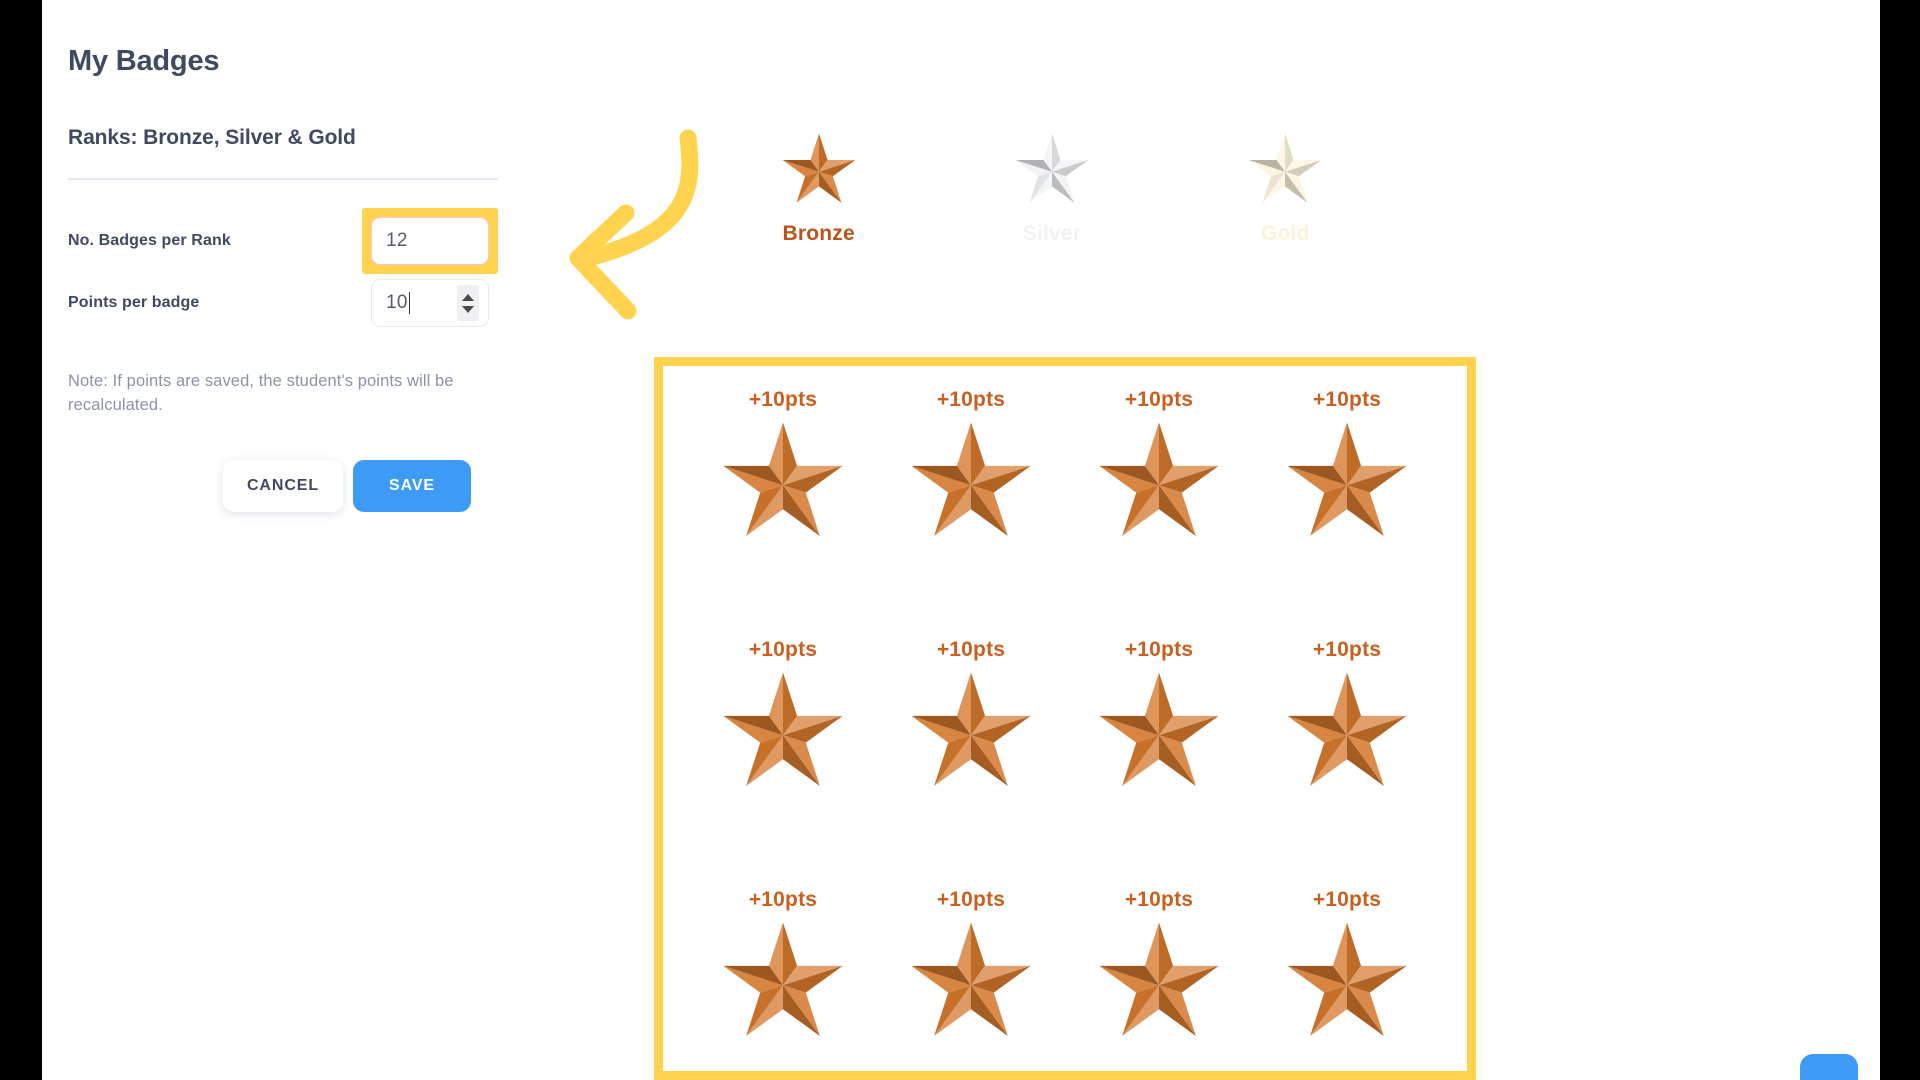 The width and height of the screenshot is (1920, 1080). Describe the element at coordinates (1052, 233) in the screenshot. I see `rank-label: Silver` at that location.